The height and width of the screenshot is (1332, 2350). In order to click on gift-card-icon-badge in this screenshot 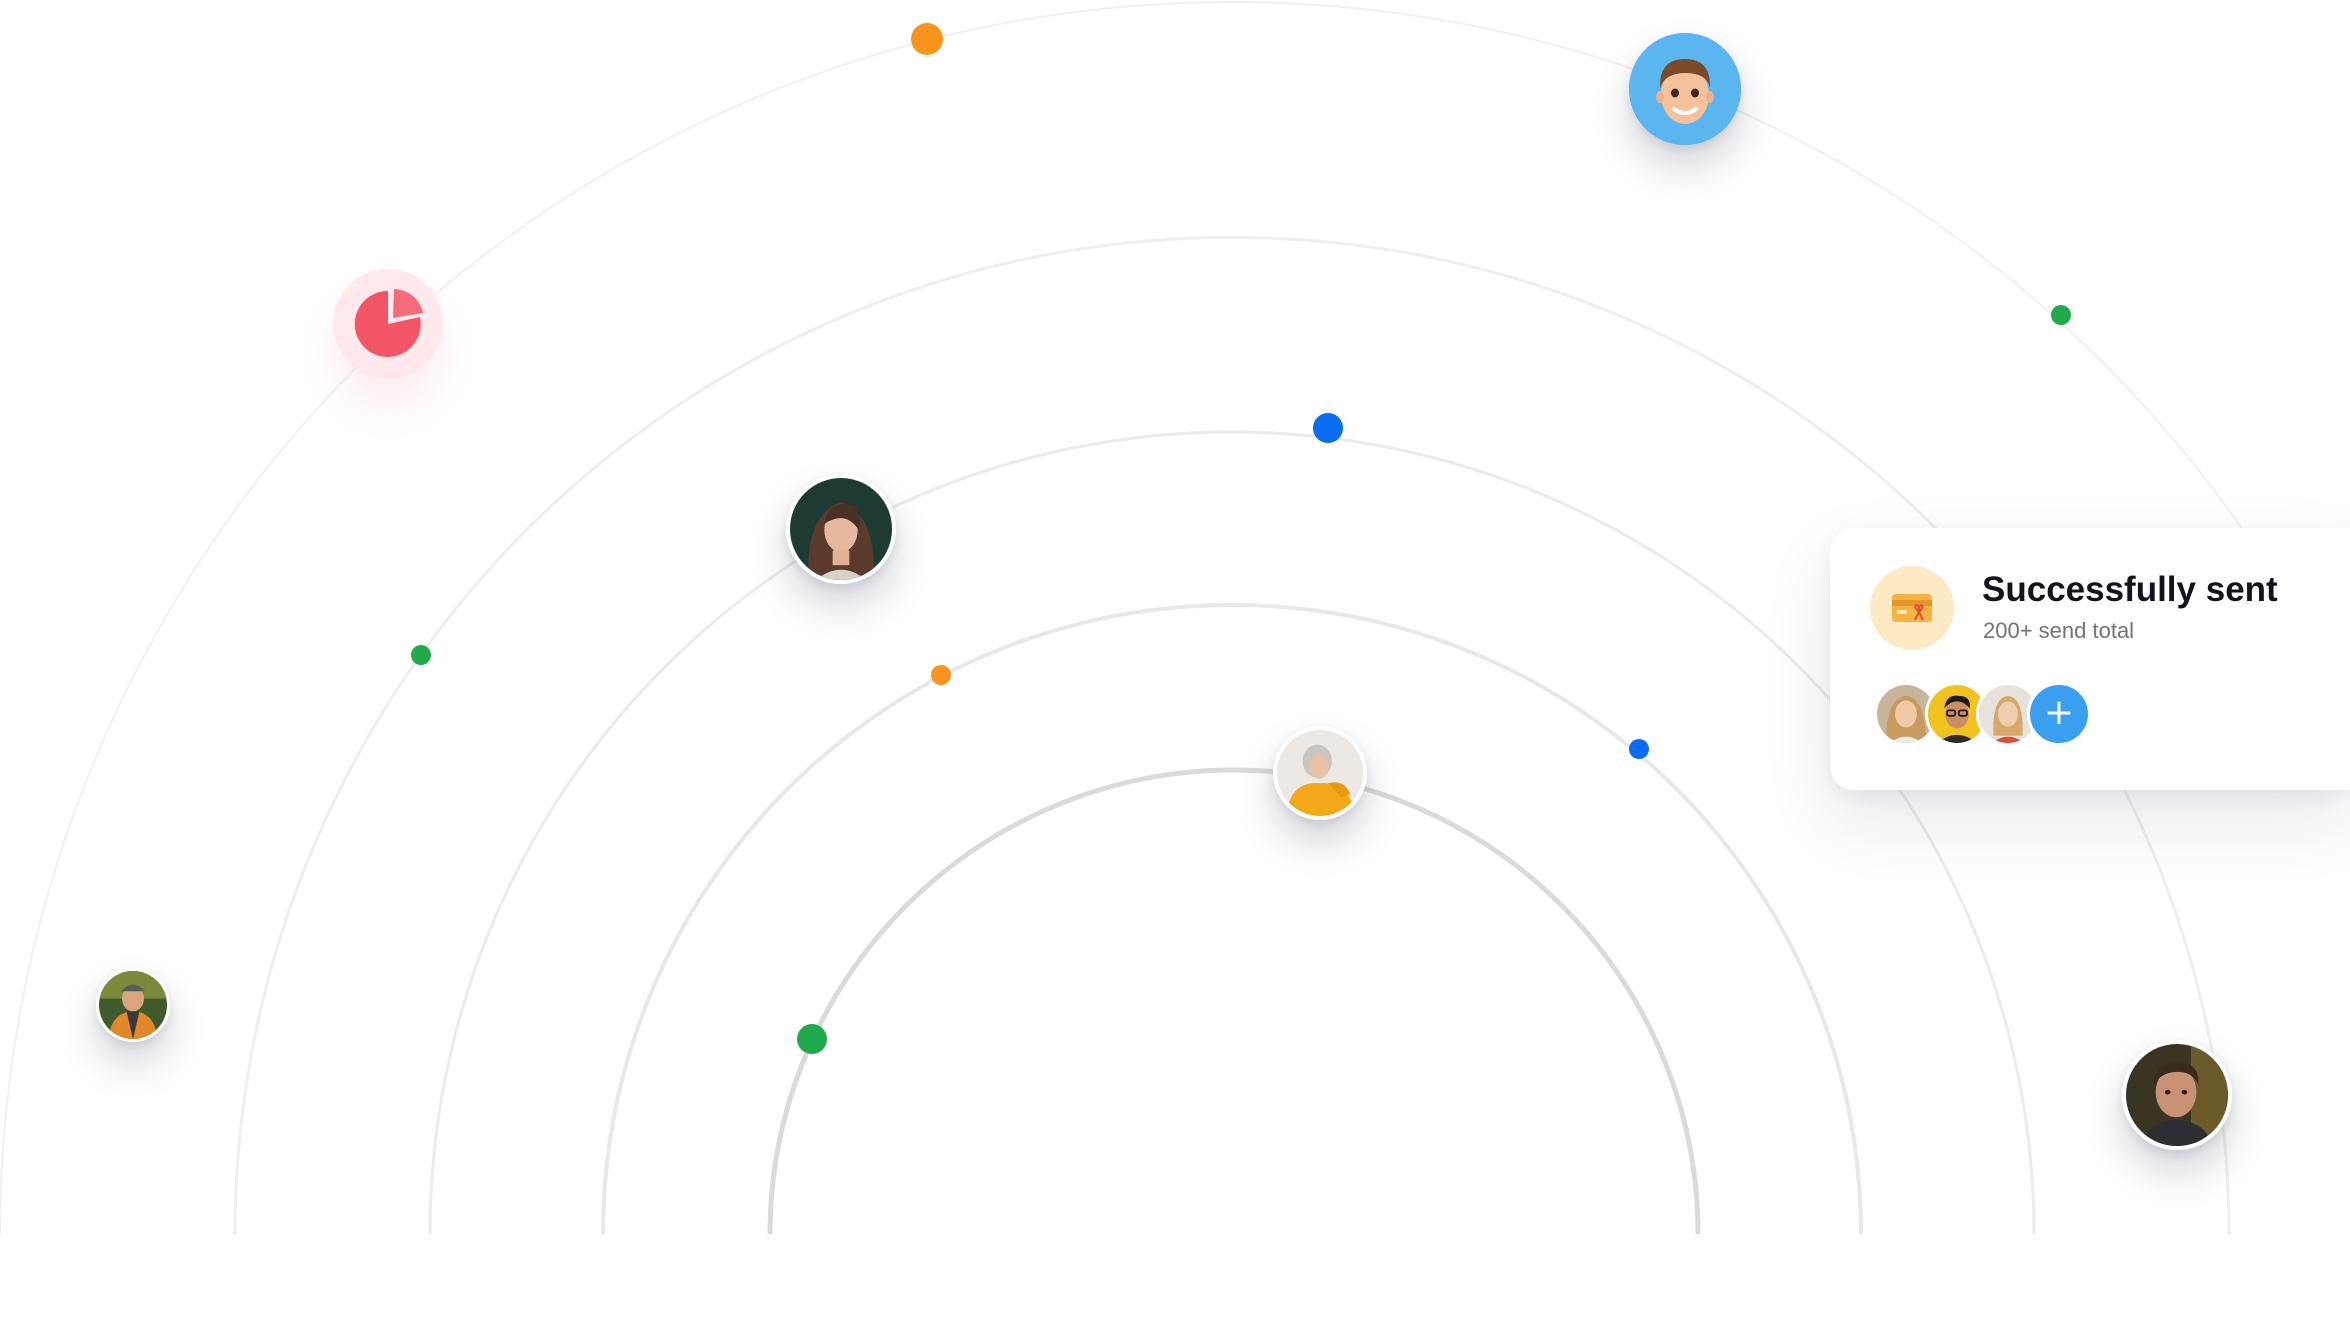, I will do `click(1912, 608)`.